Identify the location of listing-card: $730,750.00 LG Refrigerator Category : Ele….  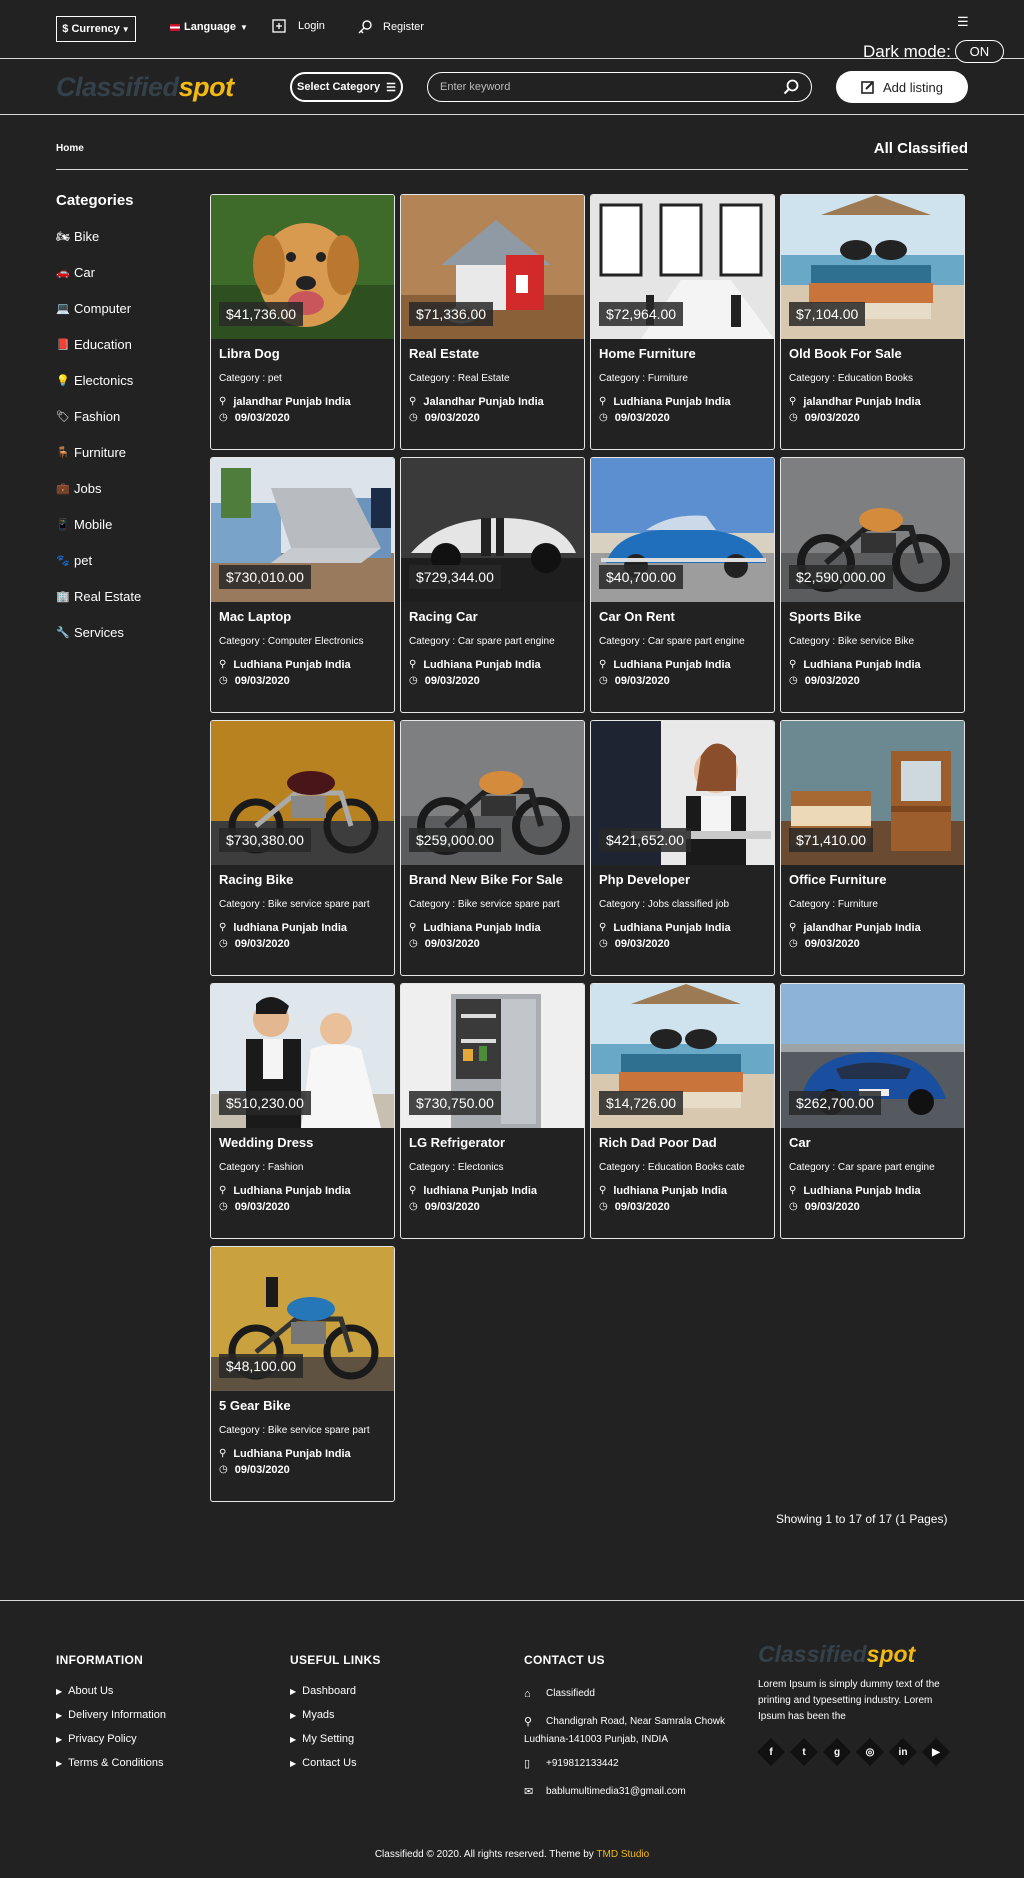
(492, 1111).